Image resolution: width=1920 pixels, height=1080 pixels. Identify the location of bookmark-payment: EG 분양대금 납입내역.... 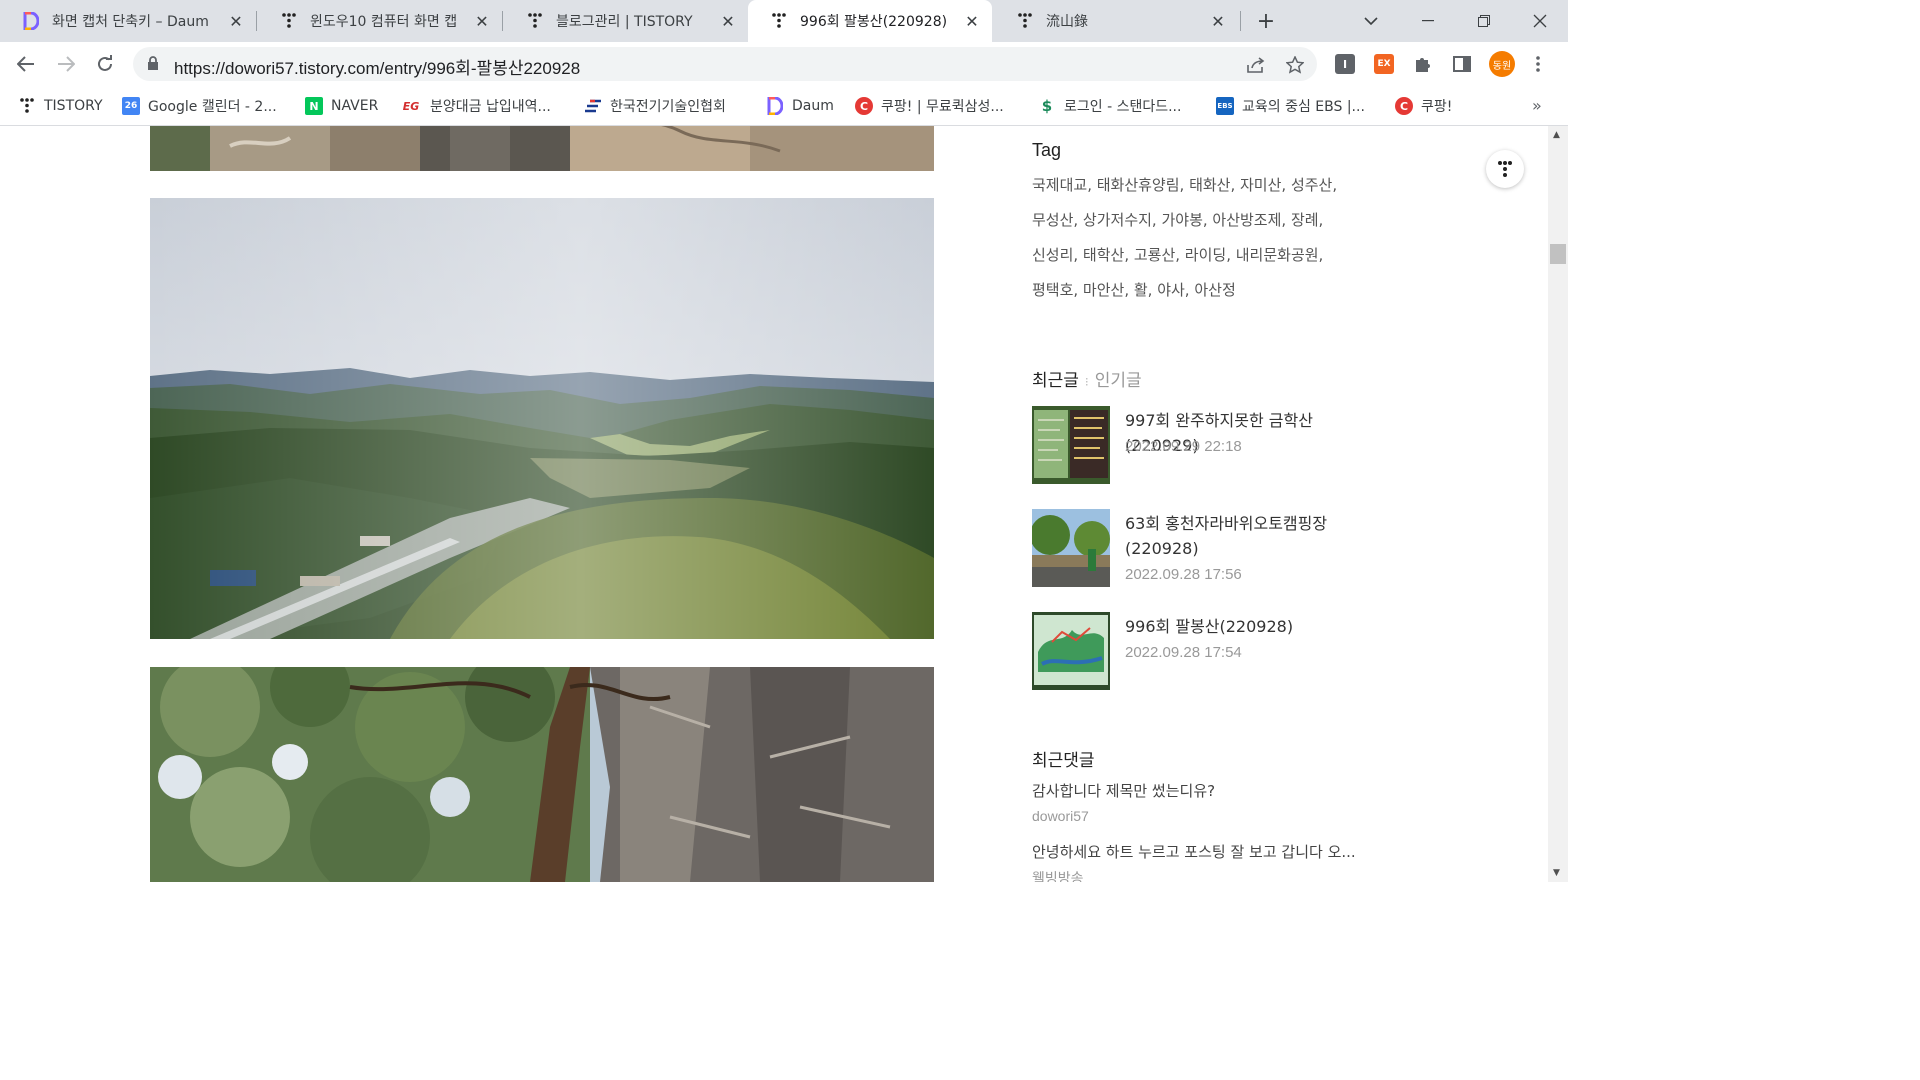
(475, 106).